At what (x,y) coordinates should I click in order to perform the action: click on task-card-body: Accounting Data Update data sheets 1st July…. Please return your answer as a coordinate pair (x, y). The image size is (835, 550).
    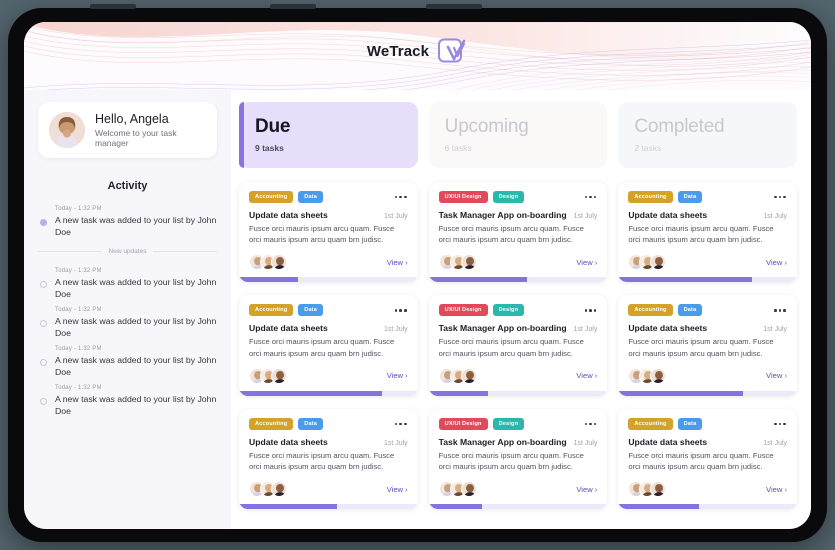
    Looking at the image, I should click on (328, 229).